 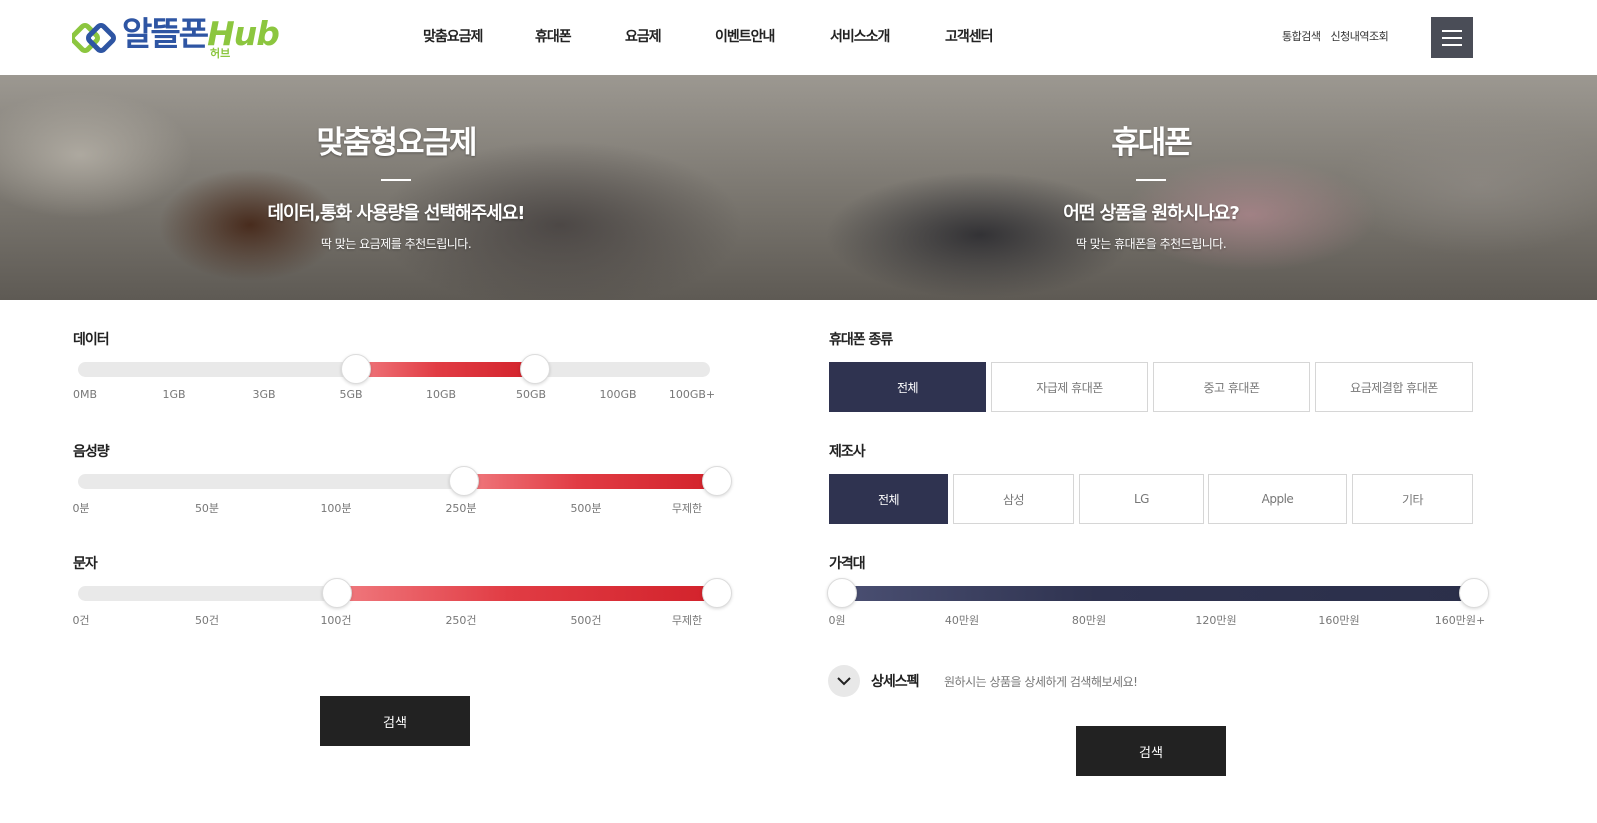 What do you see at coordinates (842, 593) in the screenshot?
I see `price-slider-min-handle` at bounding box center [842, 593].